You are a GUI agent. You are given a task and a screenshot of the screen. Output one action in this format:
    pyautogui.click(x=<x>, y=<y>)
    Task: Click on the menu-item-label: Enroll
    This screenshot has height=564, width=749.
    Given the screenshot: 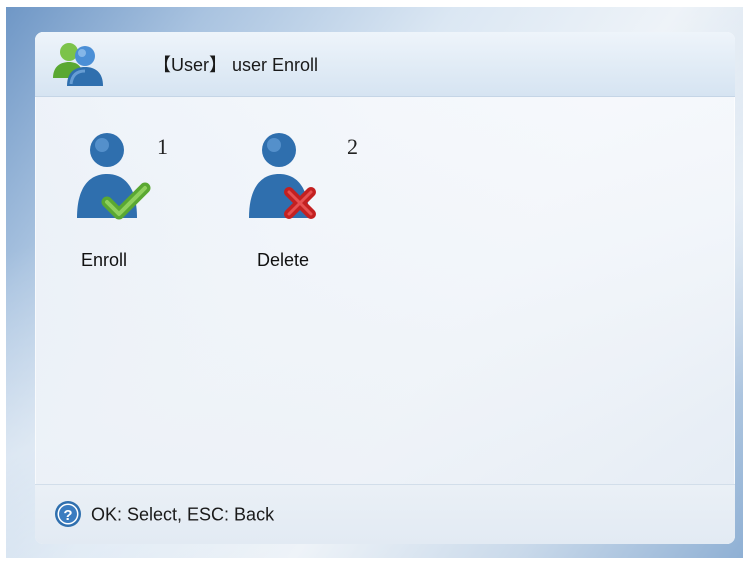 What is the action you would take?
    pyautogui.click(x=104, y=260)
    